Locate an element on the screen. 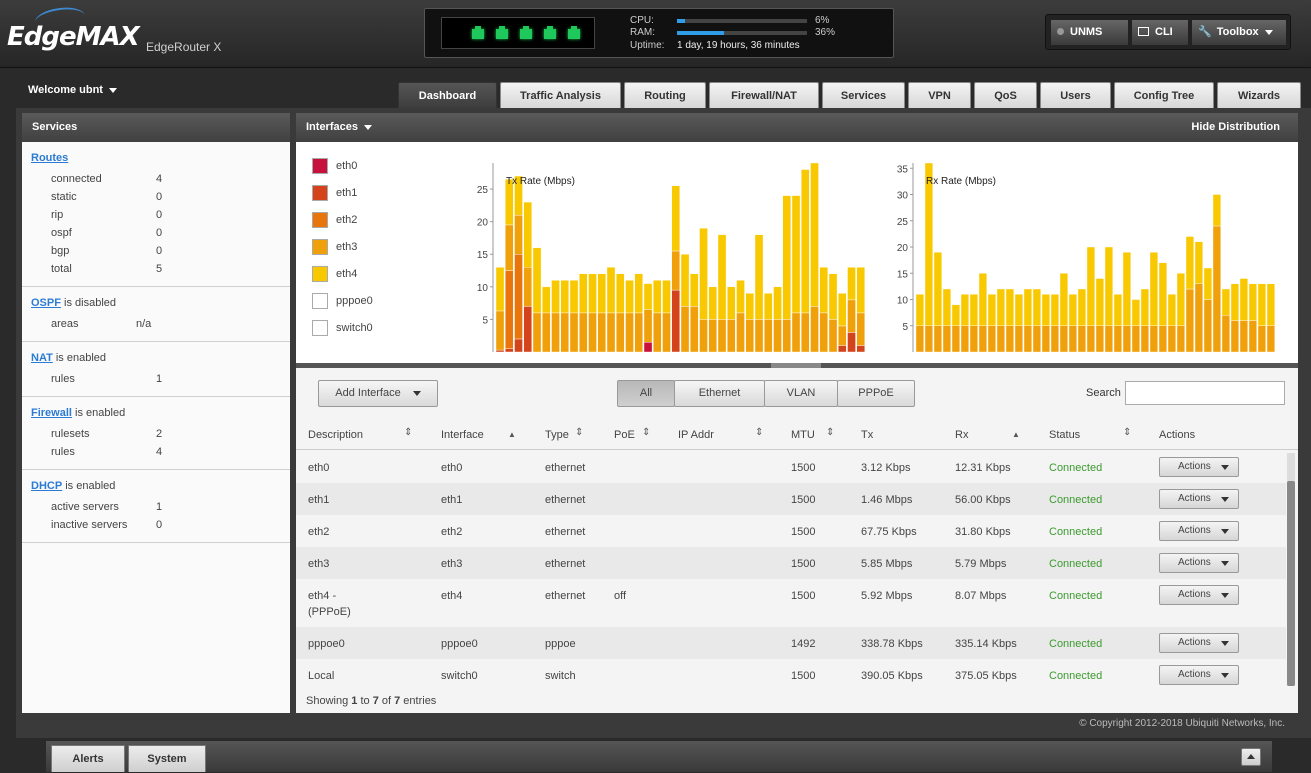 The image size is (1311, 773). firewall-row-rulesets: rulesets 2 is located at coordinates (160, 434).